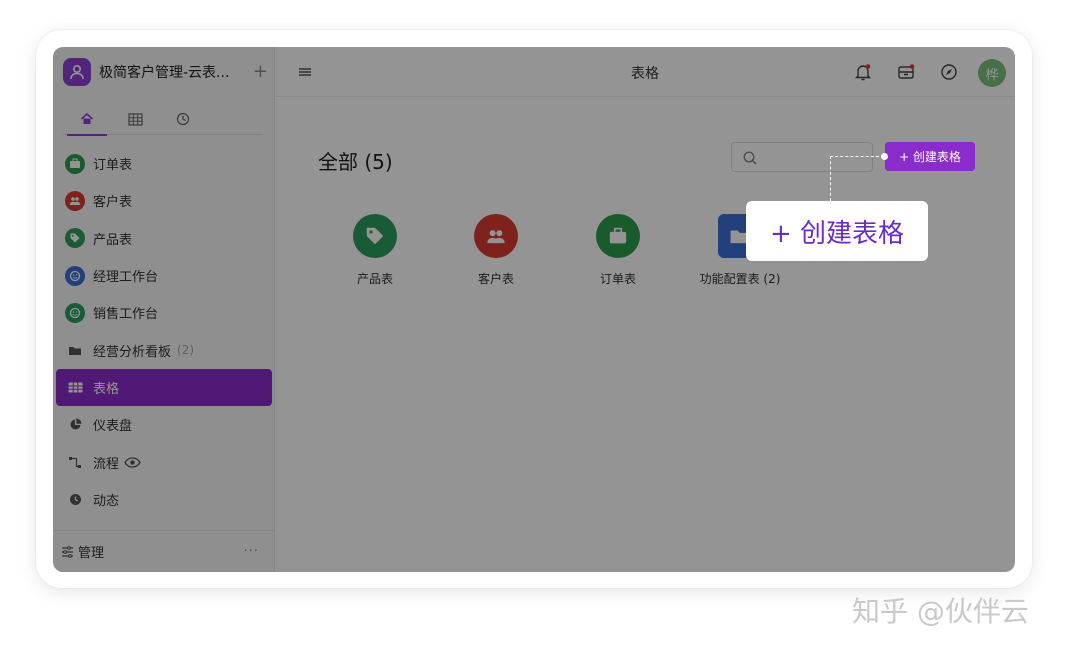 This screenshot has width=1080, height=653. I want to click on sidebar-item-products: 产品表, so click(164, 238).